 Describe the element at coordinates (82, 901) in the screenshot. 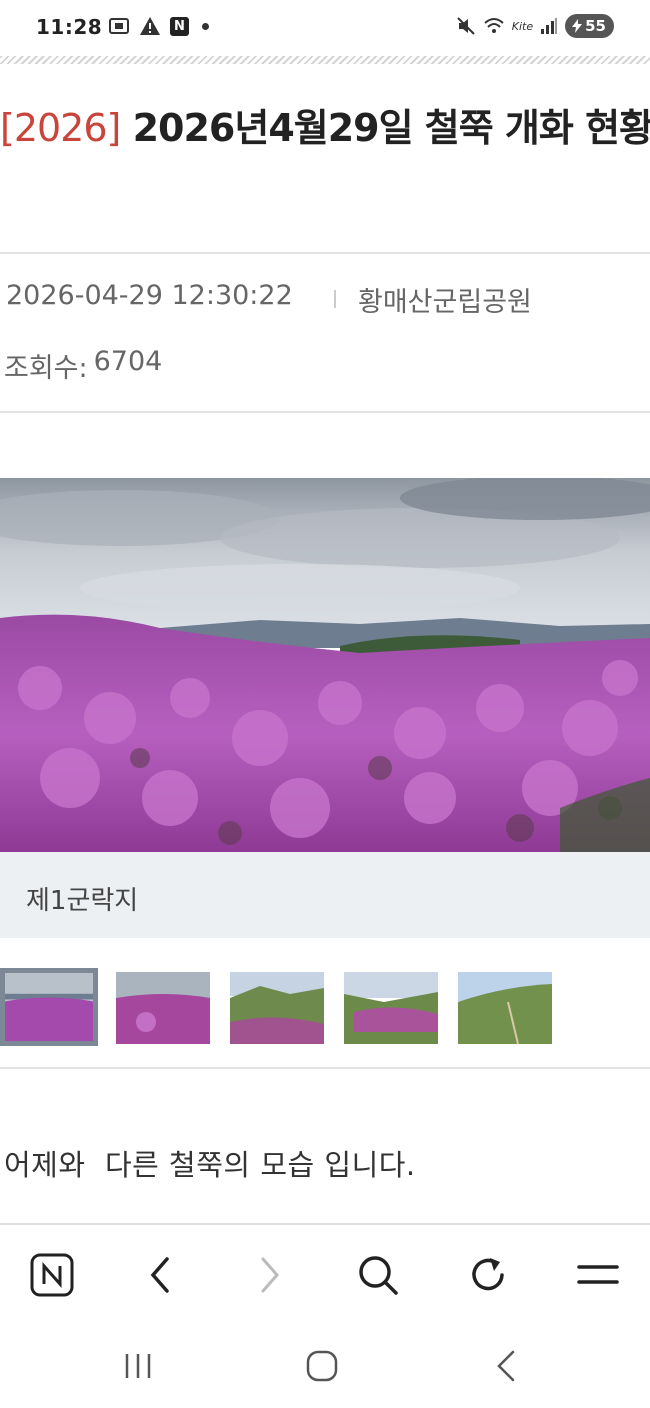

I see `photo-caption: 제1군락지` at that location.